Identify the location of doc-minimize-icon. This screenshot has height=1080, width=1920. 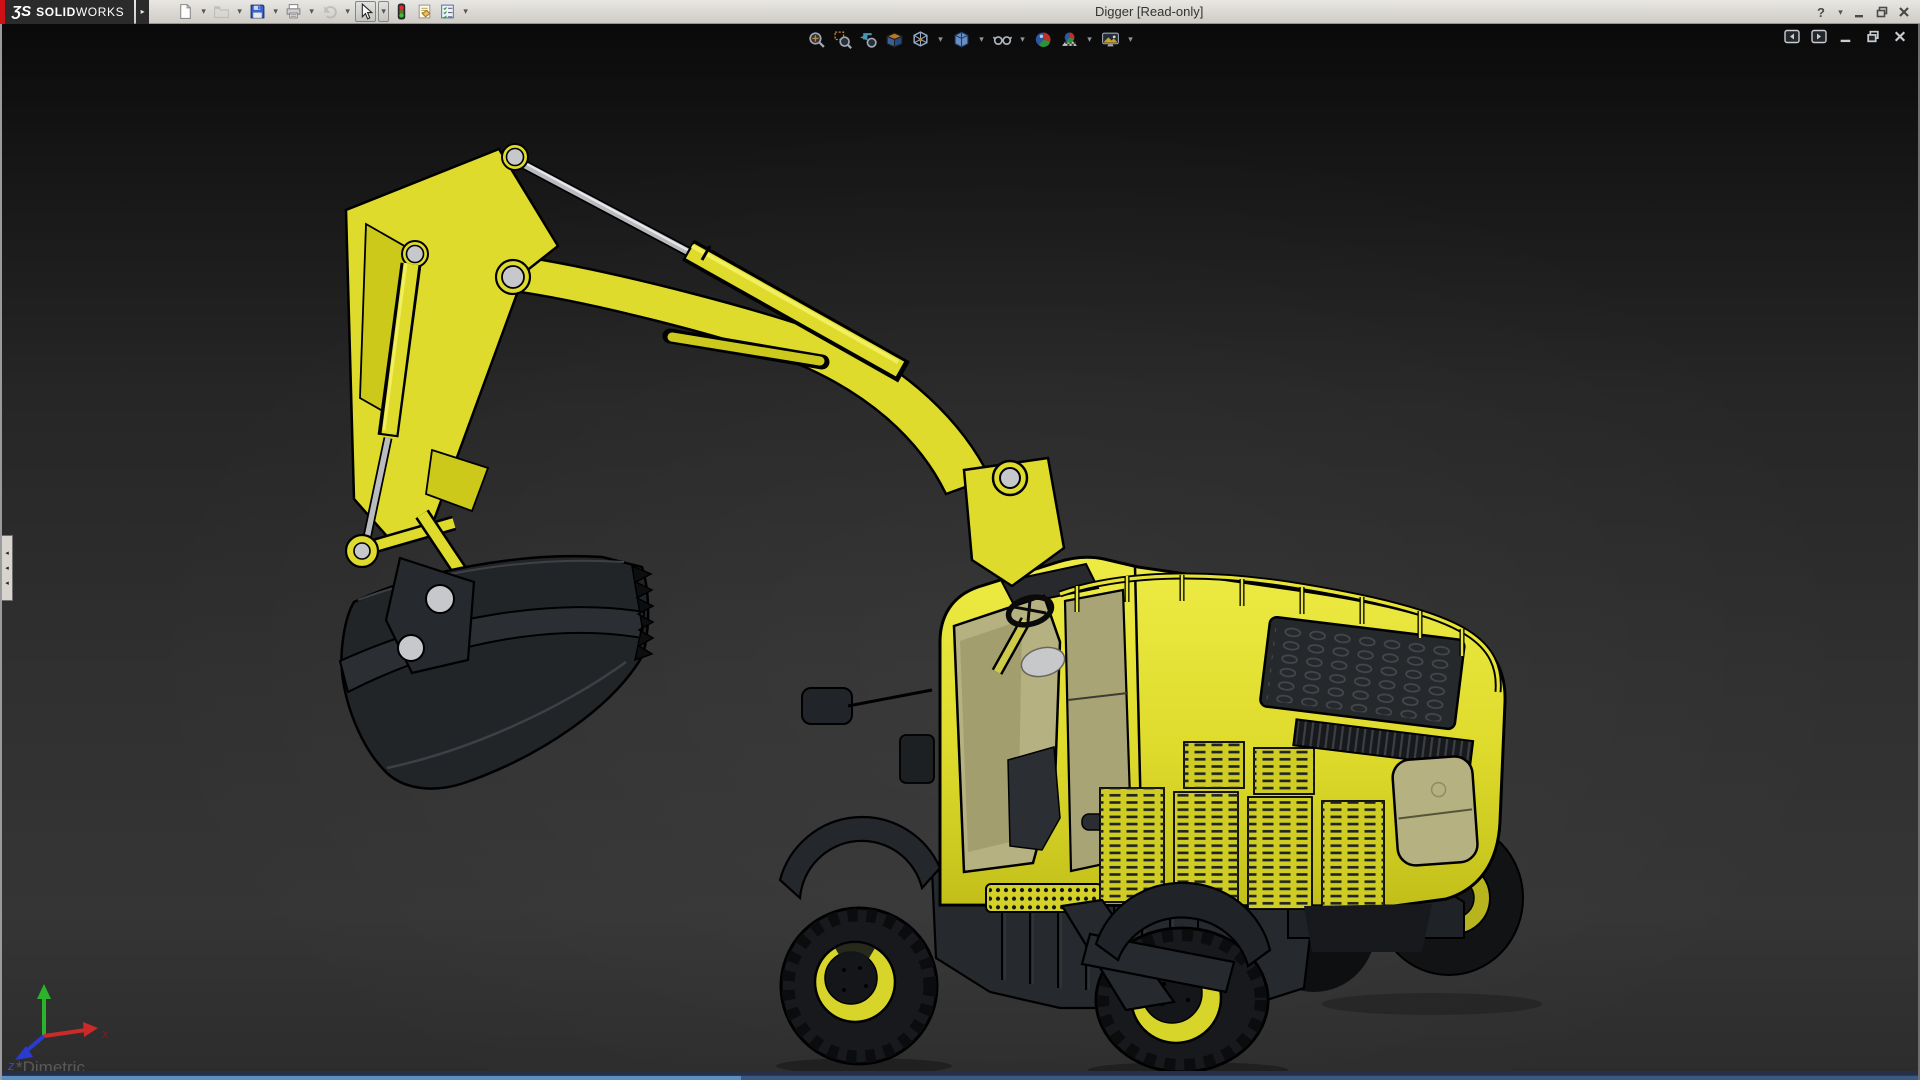
(1846, 36).